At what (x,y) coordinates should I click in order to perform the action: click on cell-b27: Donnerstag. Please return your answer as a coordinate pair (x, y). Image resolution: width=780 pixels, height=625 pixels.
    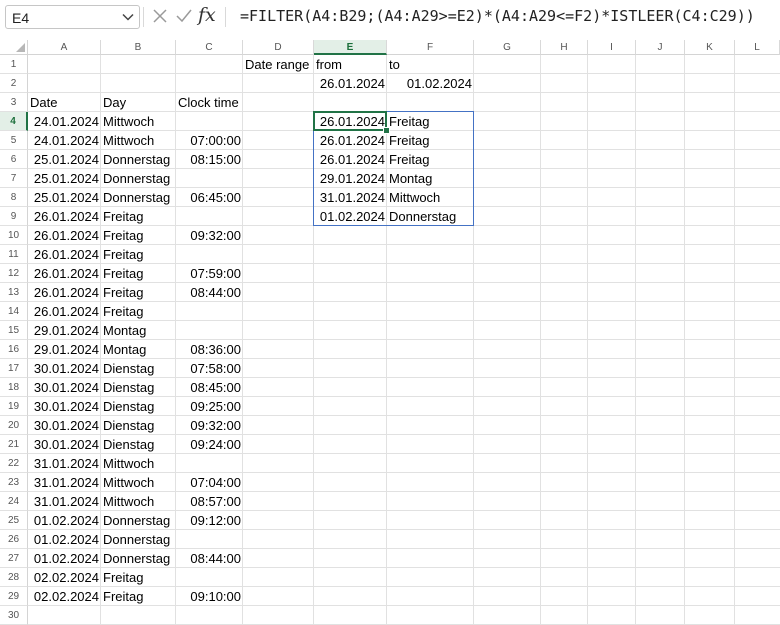
    Looking at the image, I should click on (138, 558).